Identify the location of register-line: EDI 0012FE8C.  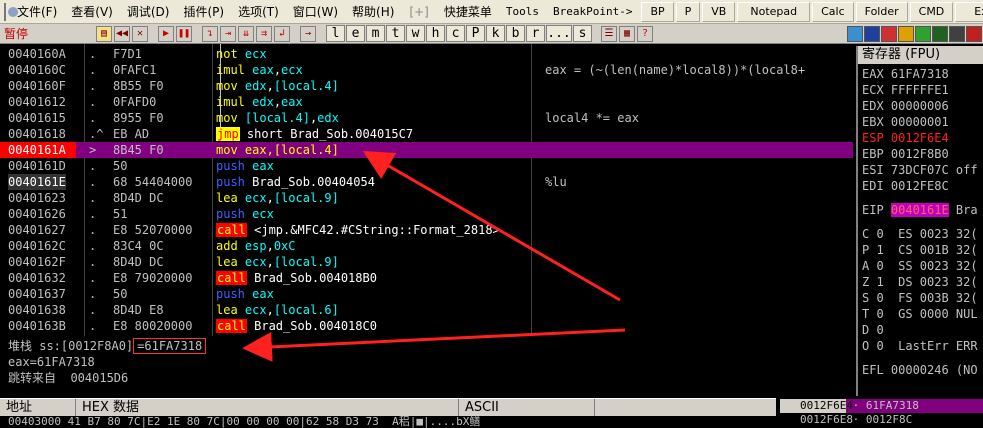
(905, 186).